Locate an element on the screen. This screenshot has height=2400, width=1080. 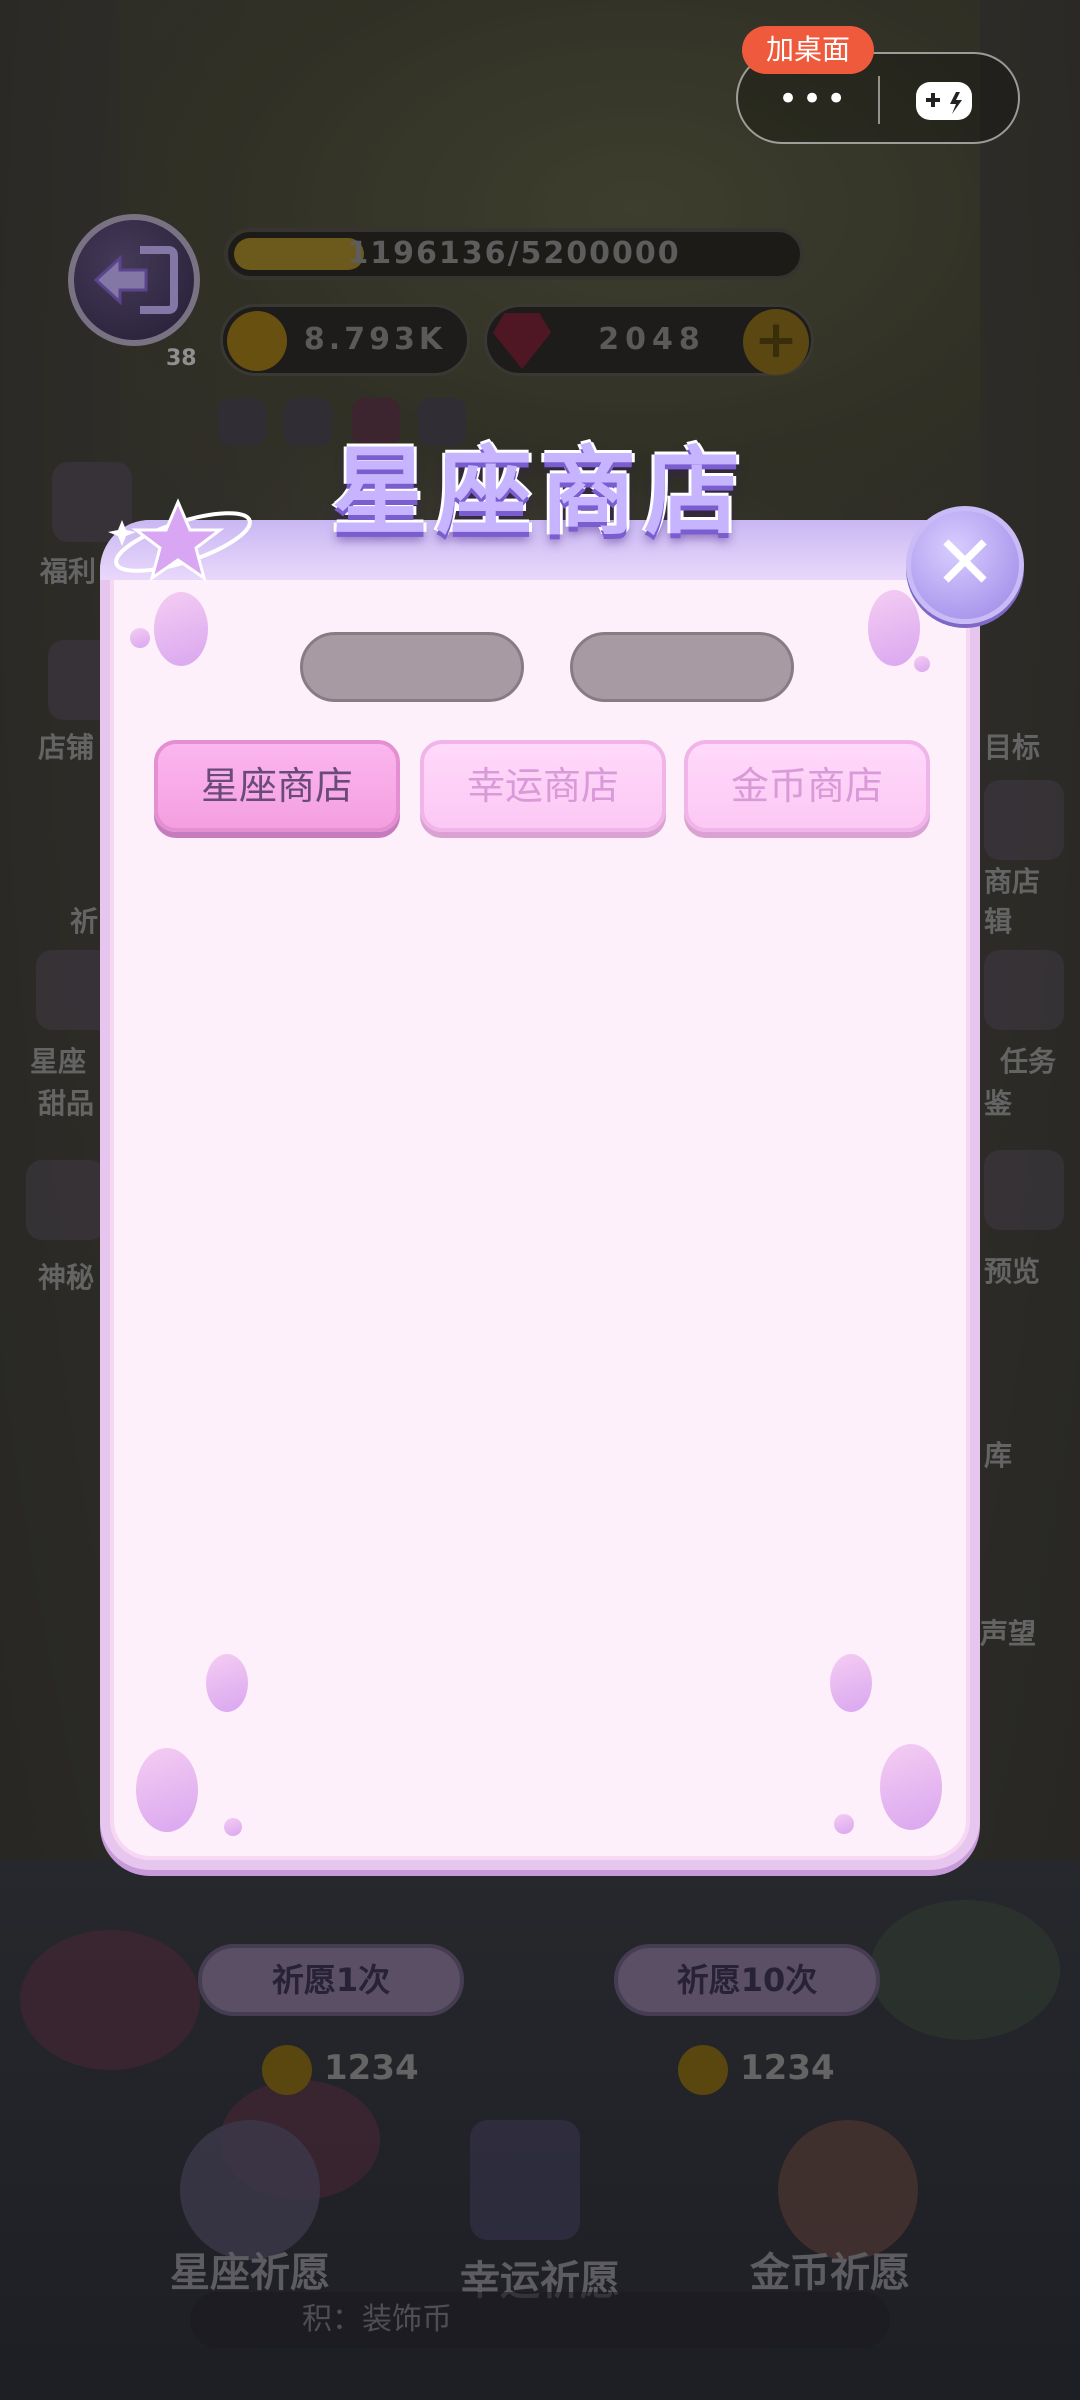
dialog-title: 星座商店 is located at coordinates (540, 492).